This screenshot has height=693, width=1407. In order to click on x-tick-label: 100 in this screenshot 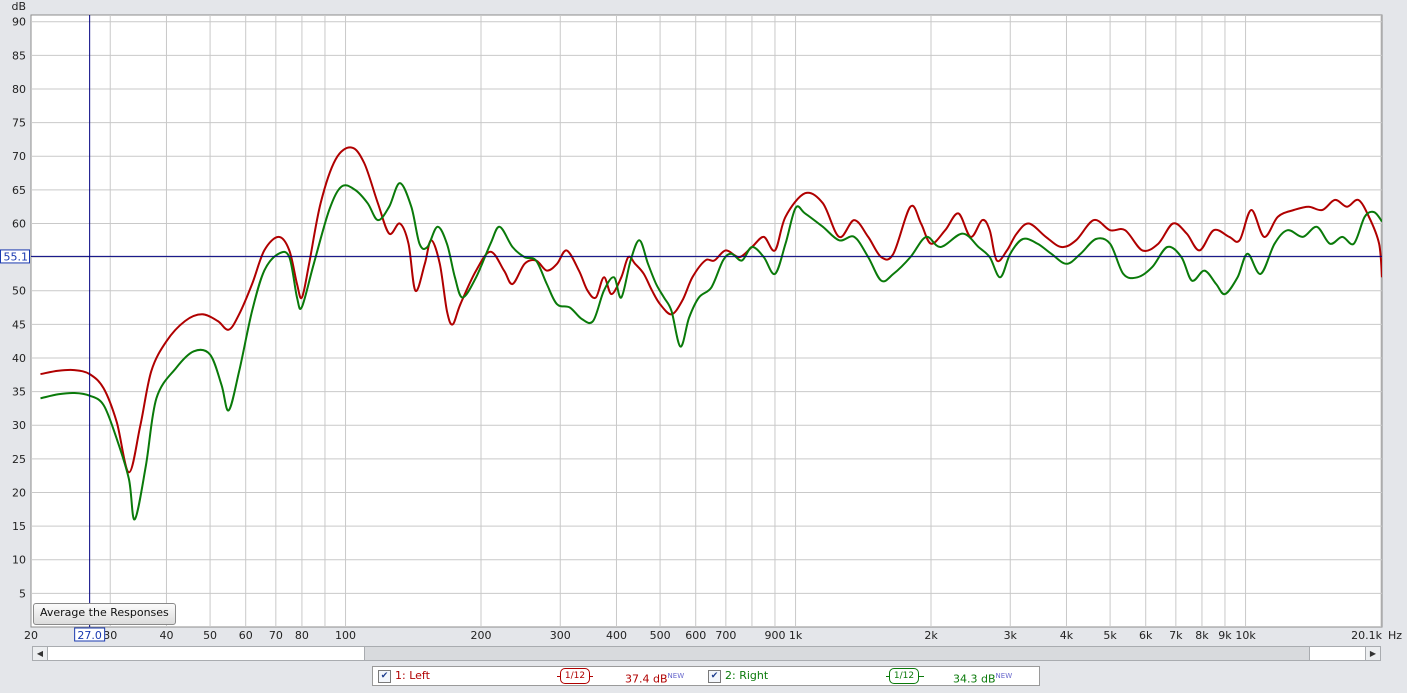, I will do `click(345, 635)`.